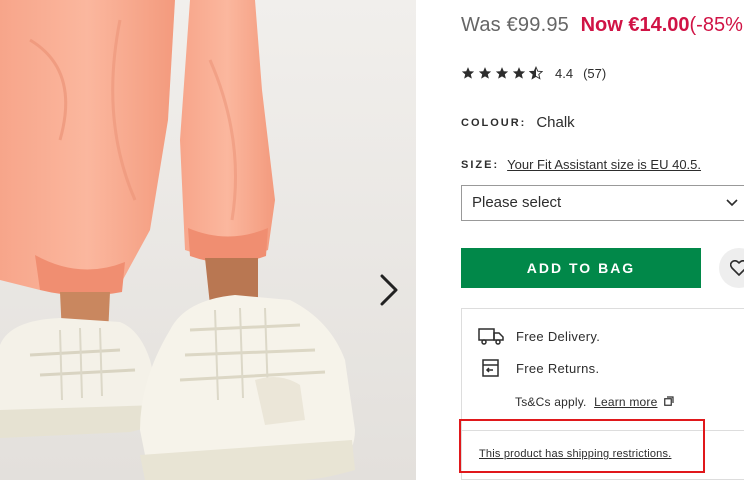  I want to click on terms-row: Ts&Cs apply. Learn more, so click(594, 402).